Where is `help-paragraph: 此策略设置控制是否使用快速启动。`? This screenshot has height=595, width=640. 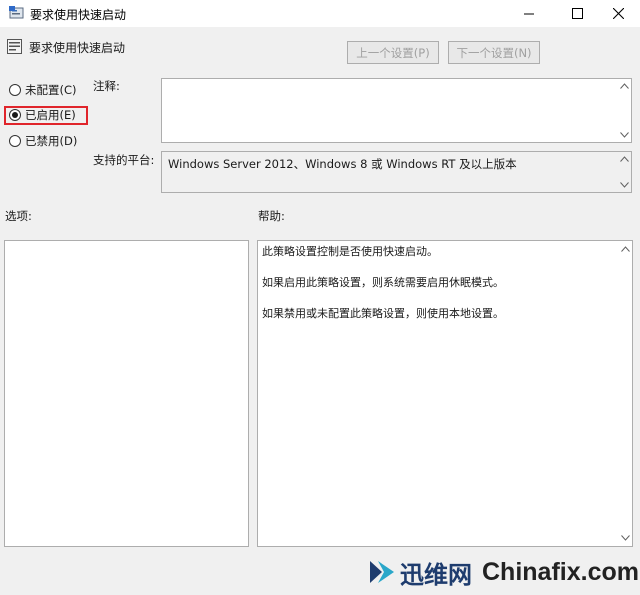
help-paragraph: 此策略设置控制是否使用快速启动。 is located at coordinates (350, 251).